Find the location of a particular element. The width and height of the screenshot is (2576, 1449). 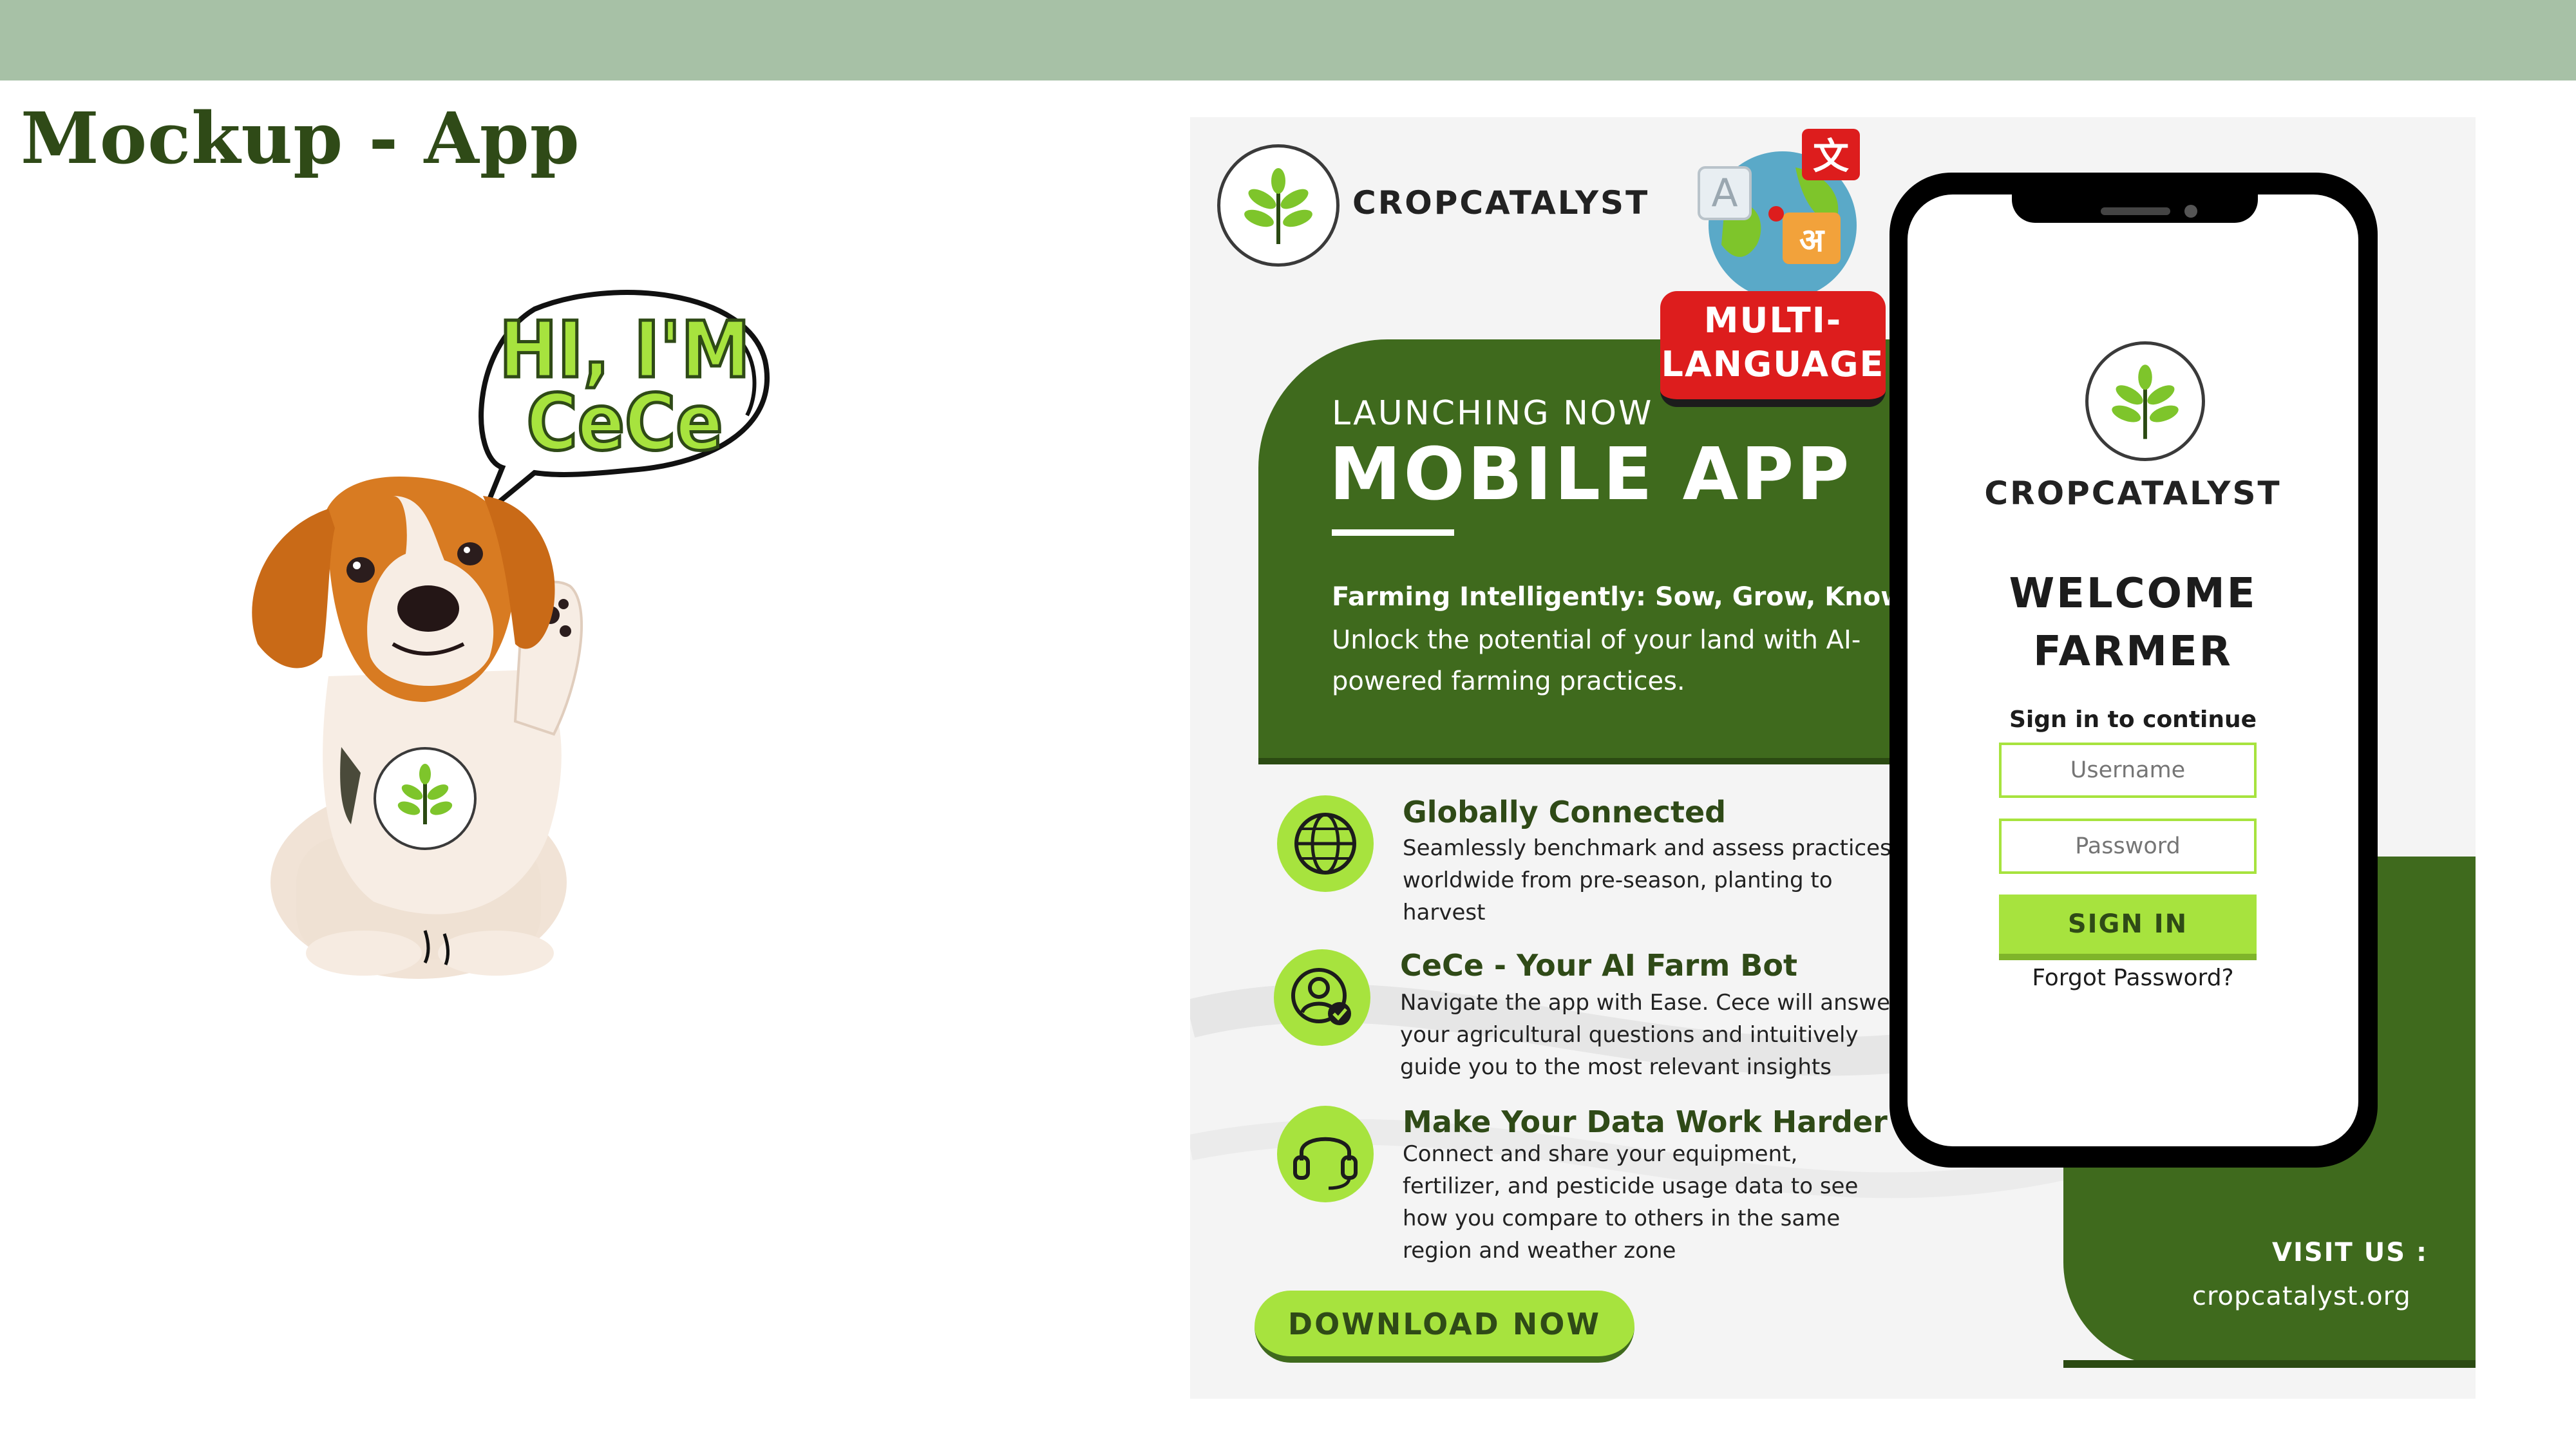

user-check-icon is located at coordinates (1321, 997).